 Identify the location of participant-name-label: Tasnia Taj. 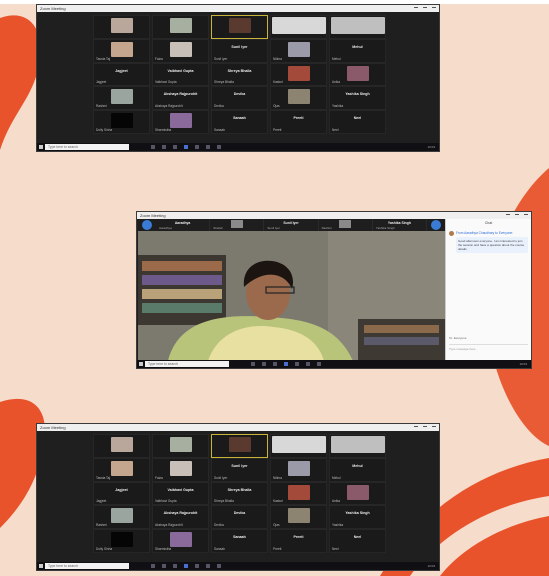
(103, 58).